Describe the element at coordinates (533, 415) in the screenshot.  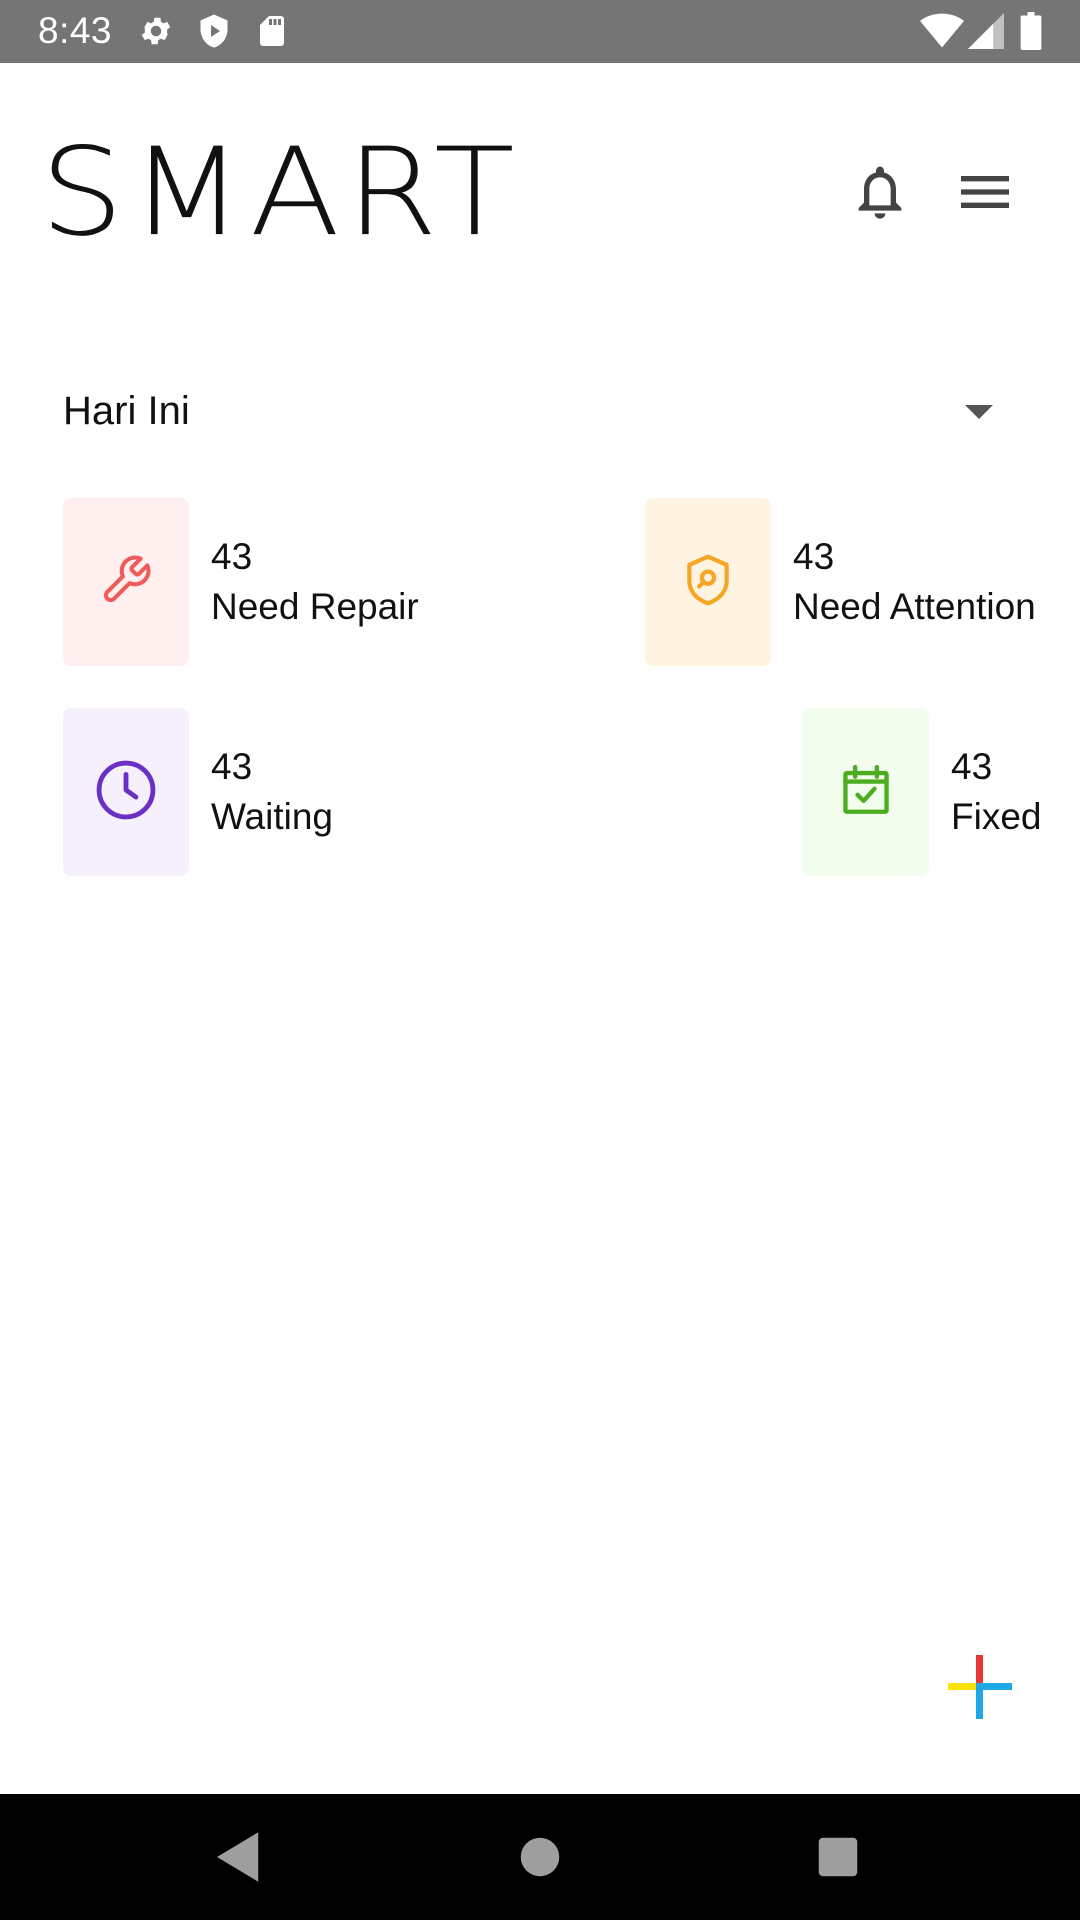
I see `period-dropdown: Hari Ini` at that location.